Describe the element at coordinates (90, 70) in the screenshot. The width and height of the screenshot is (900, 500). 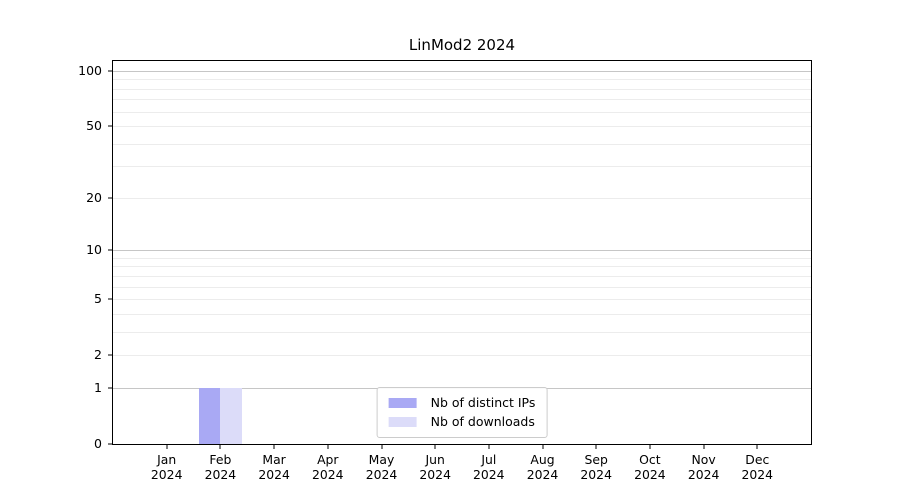
I see `y-tick-label-100: 100` at that location.